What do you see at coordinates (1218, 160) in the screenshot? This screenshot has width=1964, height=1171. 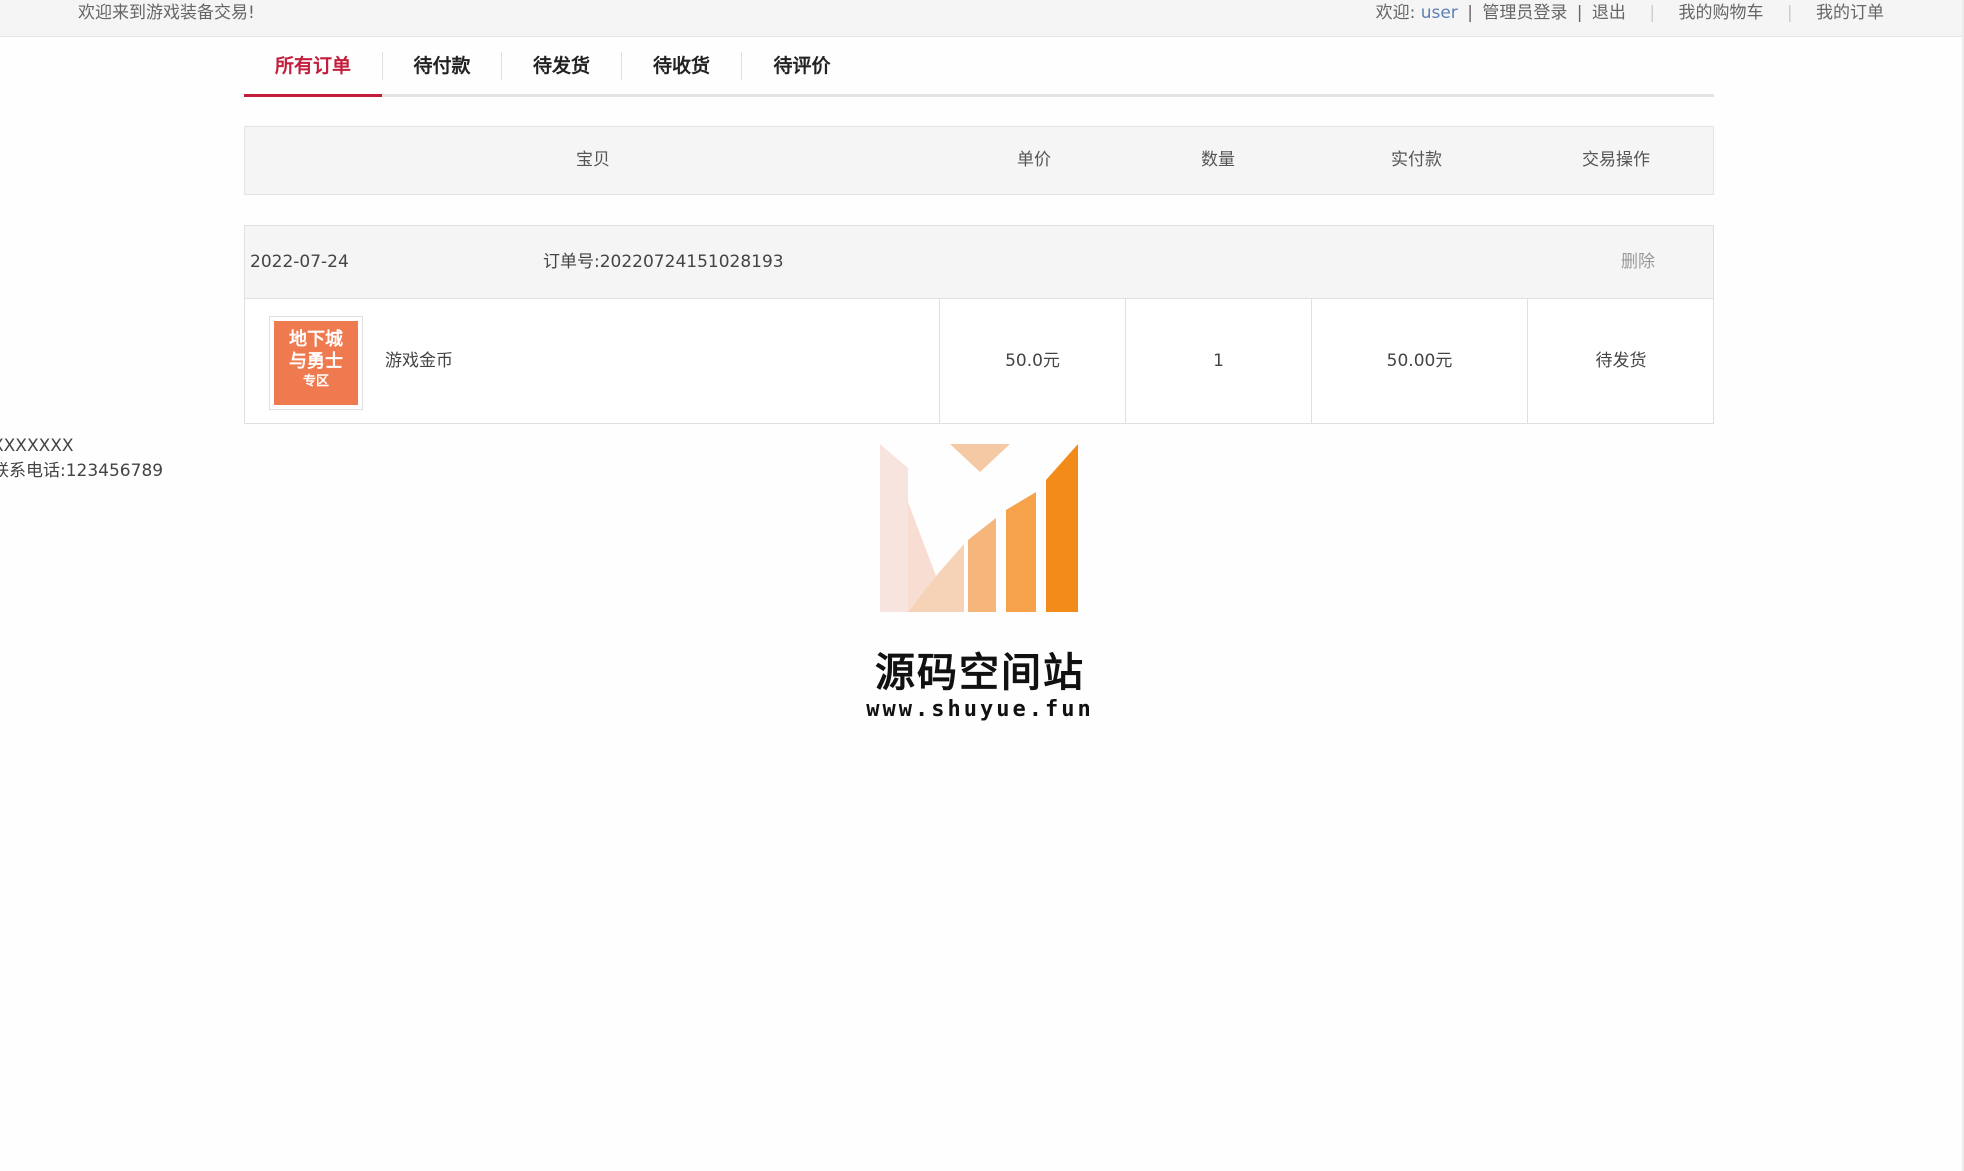 I see `column-quantity: 数量` at bounding box center [1218, 160].